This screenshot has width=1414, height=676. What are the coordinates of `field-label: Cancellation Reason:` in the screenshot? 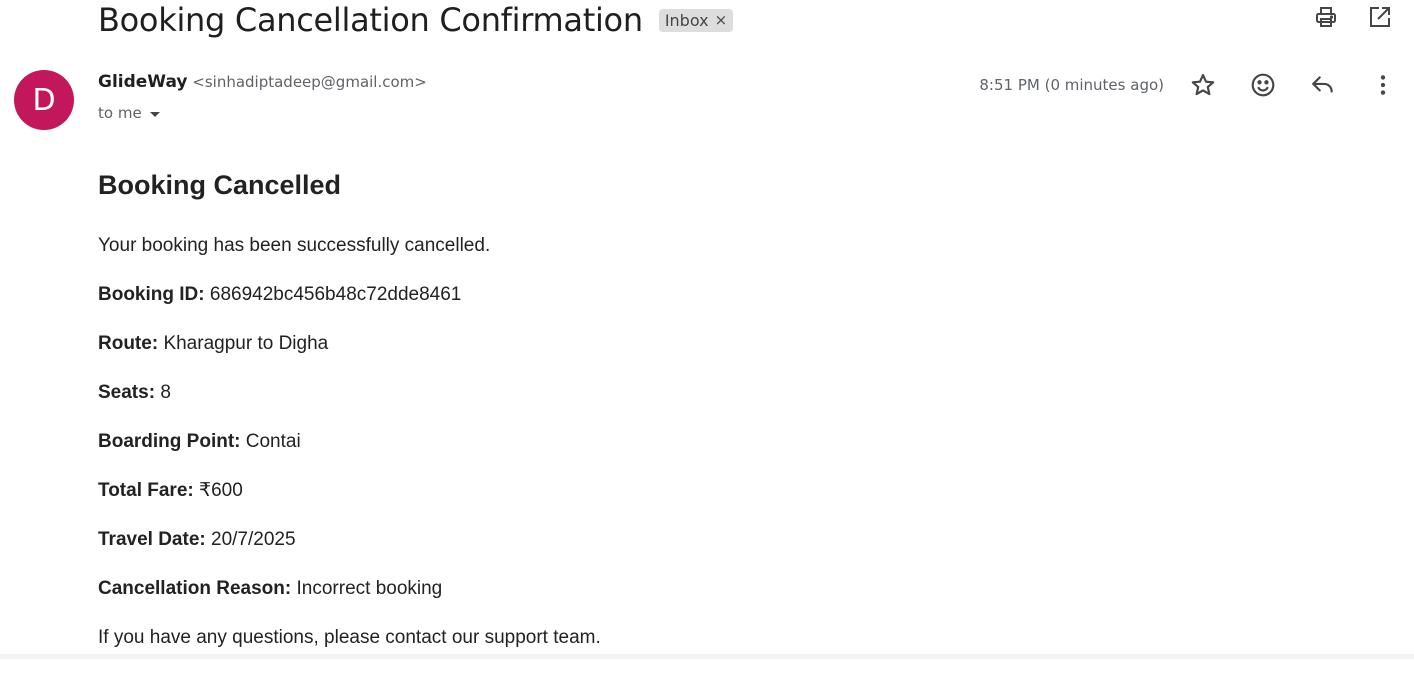 It's located at (195, 588).